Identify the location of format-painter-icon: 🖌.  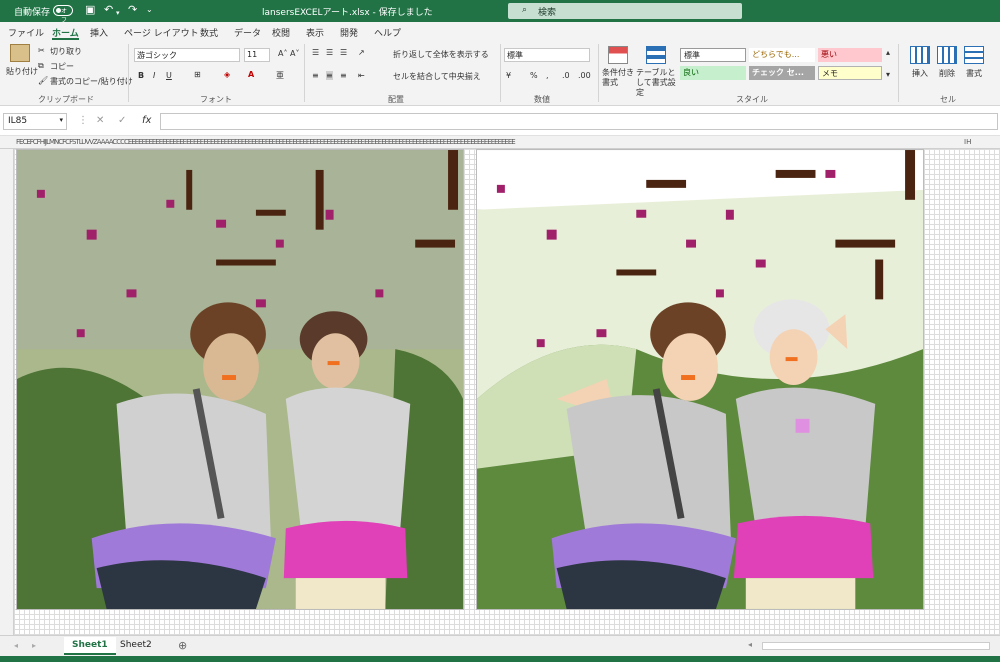
(43, 80).